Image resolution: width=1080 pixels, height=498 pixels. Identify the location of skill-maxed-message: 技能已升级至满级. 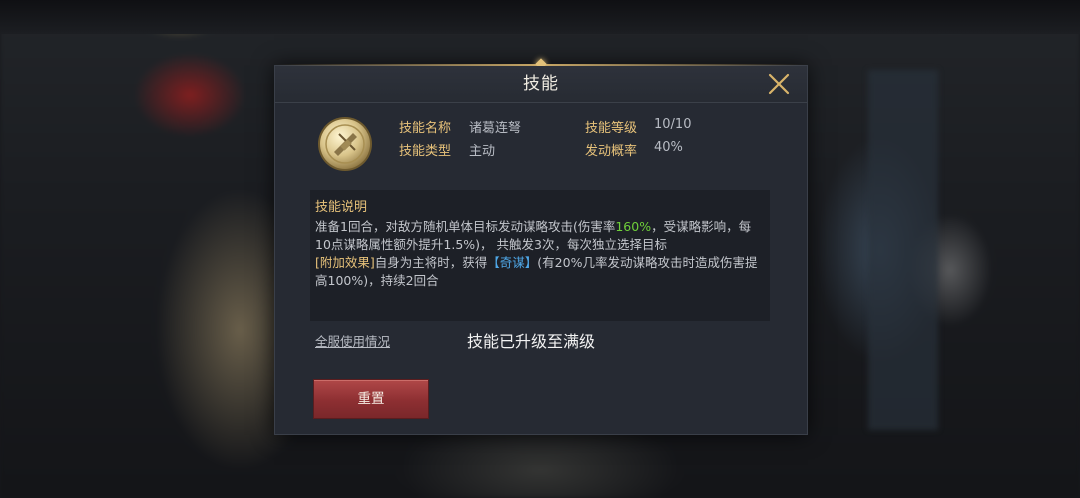
(531, 341).